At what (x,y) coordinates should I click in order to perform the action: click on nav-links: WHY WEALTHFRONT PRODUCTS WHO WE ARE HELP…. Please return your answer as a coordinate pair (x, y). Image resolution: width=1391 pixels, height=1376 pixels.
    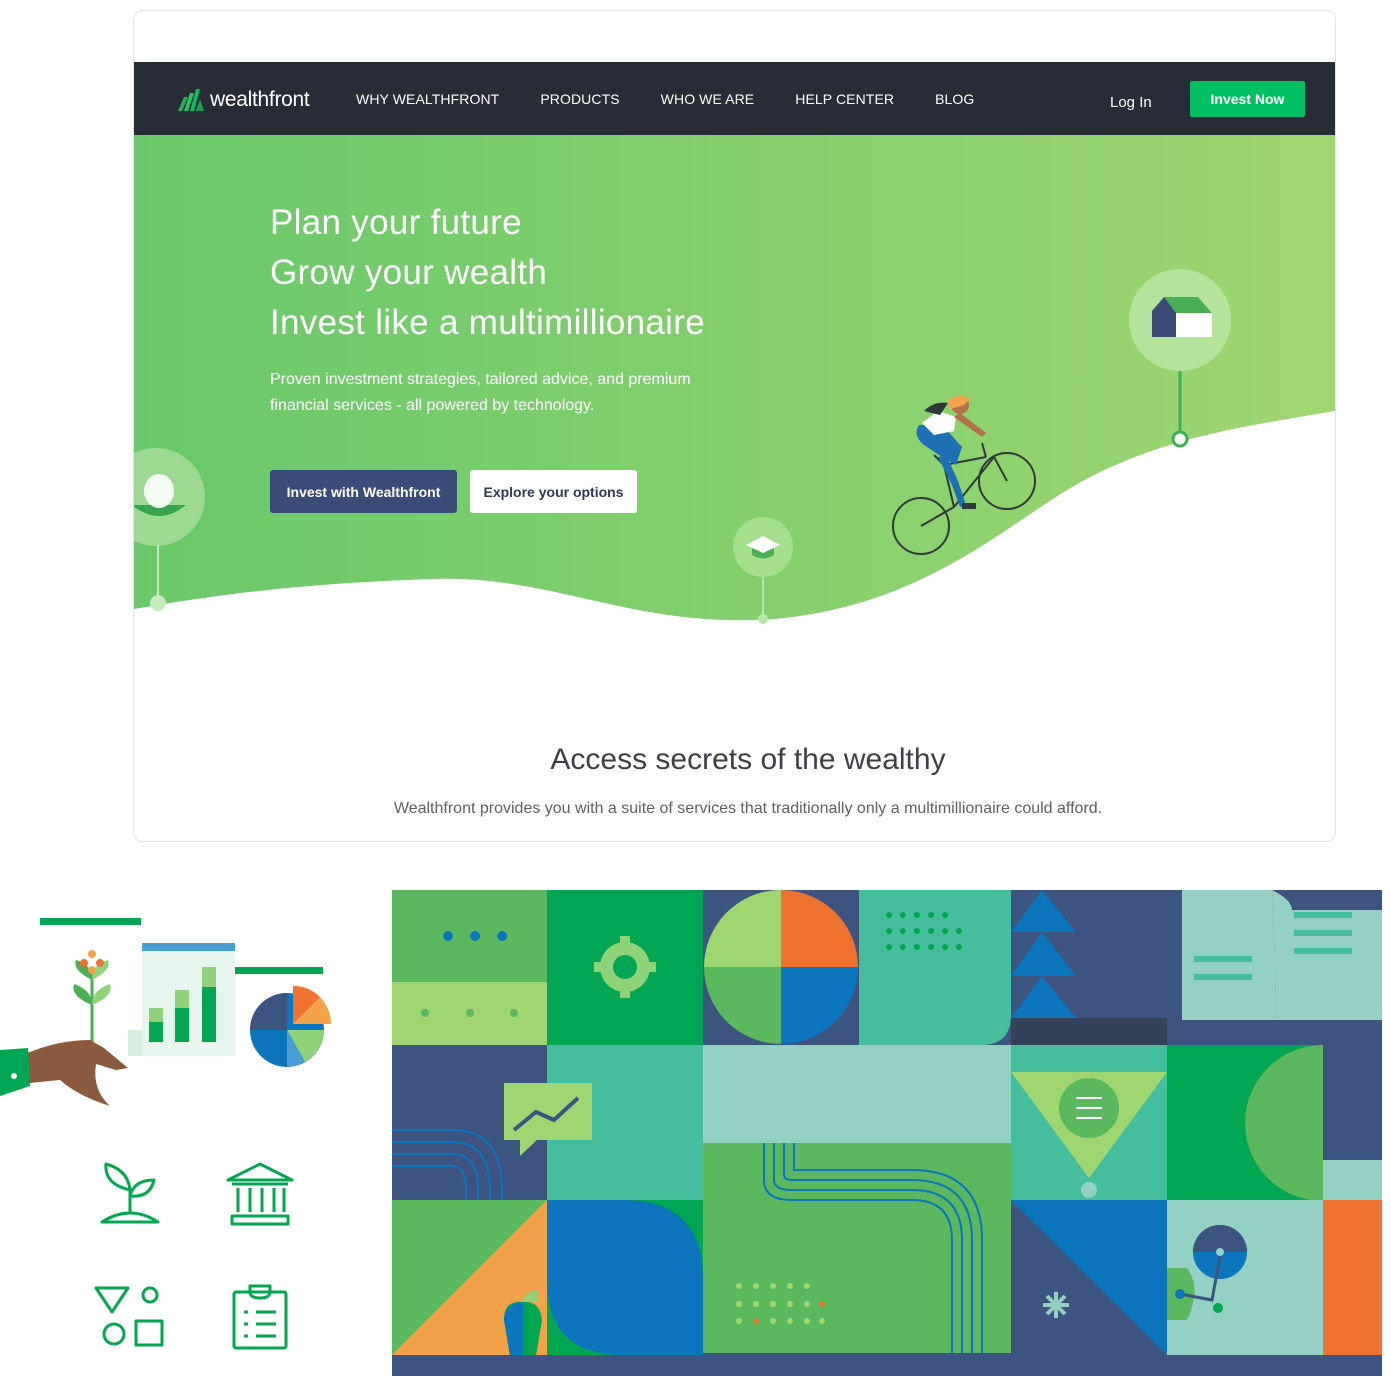
    Looking at the image, I should click on (685, 98).